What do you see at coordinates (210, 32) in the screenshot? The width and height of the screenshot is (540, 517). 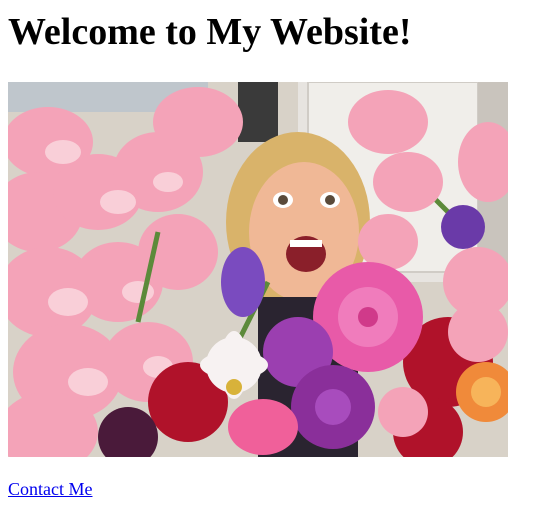 I see `page-title: Welcome to My Website!` at bounding box center [210, 32].